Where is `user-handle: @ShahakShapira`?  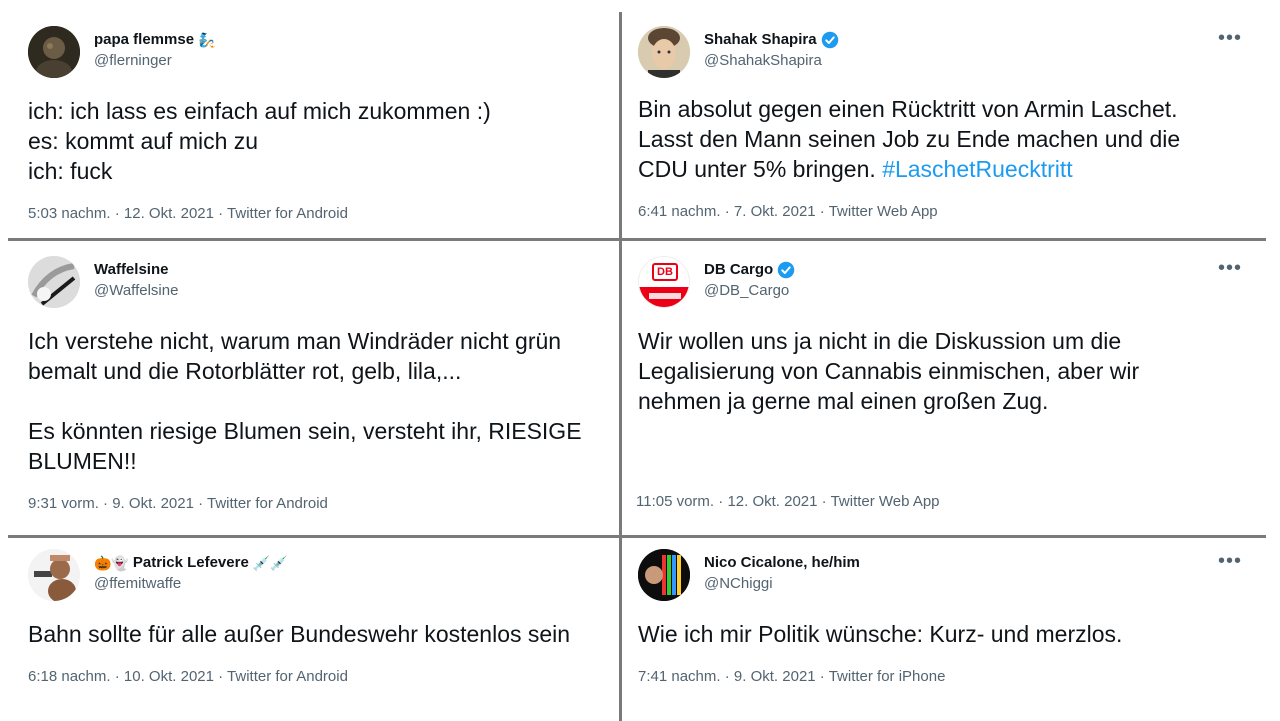 user-handle: @ShahakShapira is located at coordinates (771, 61).